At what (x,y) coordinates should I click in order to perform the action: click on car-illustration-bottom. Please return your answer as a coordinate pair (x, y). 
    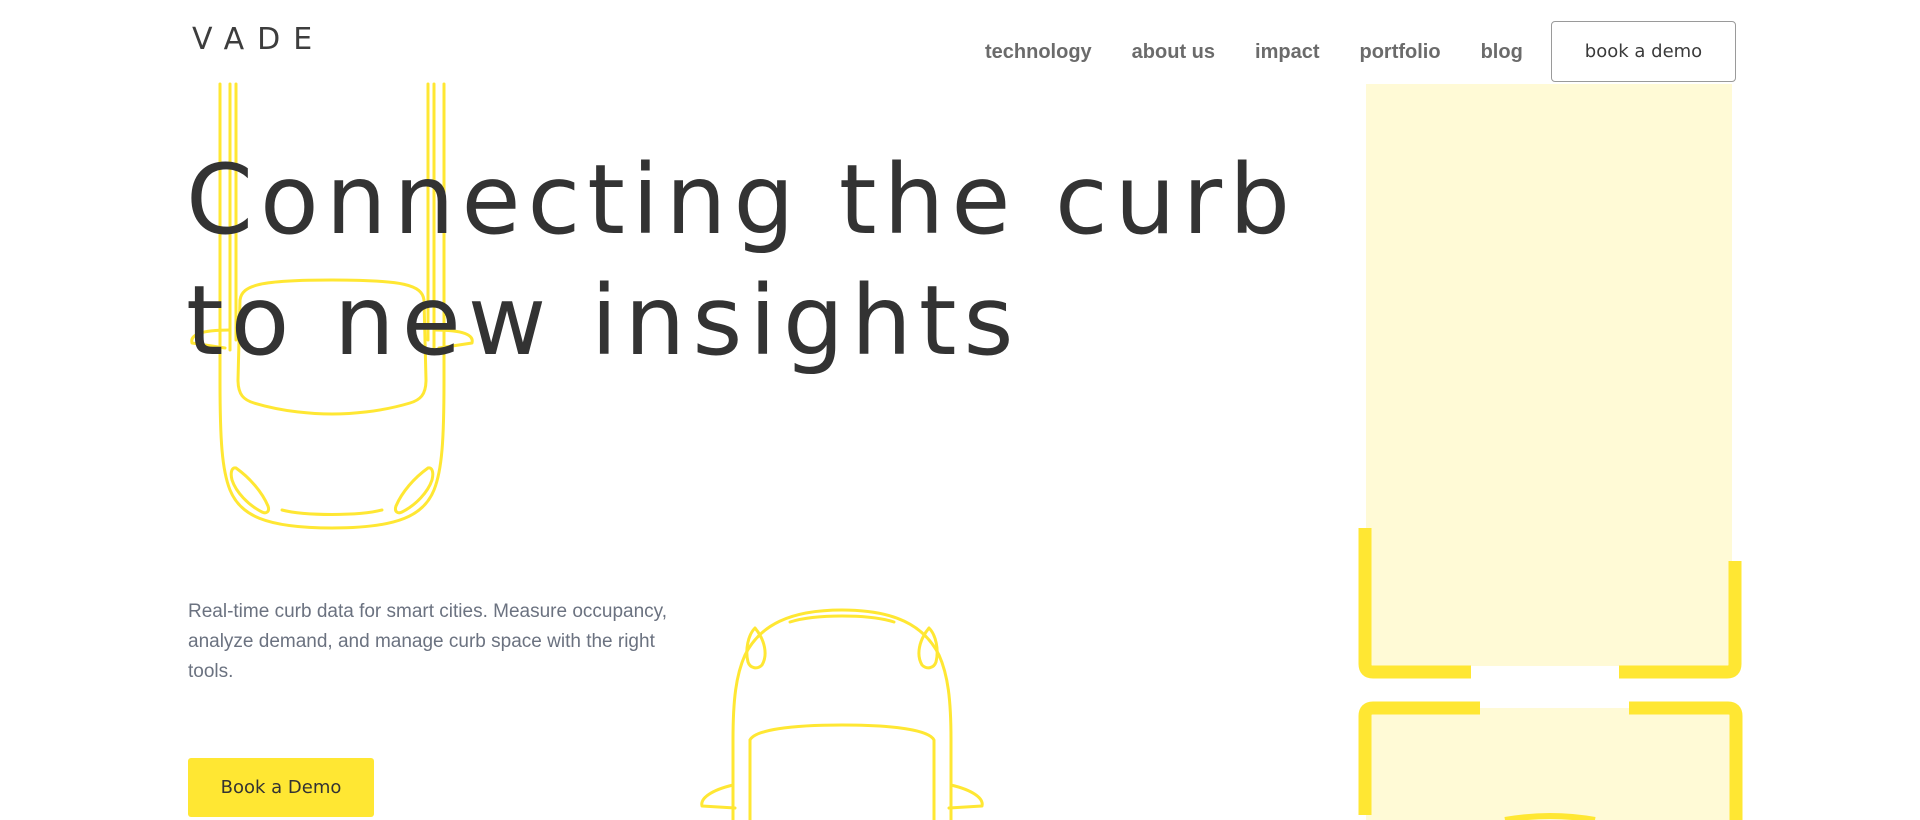
    Looking at the image, I should click on (842, 714).